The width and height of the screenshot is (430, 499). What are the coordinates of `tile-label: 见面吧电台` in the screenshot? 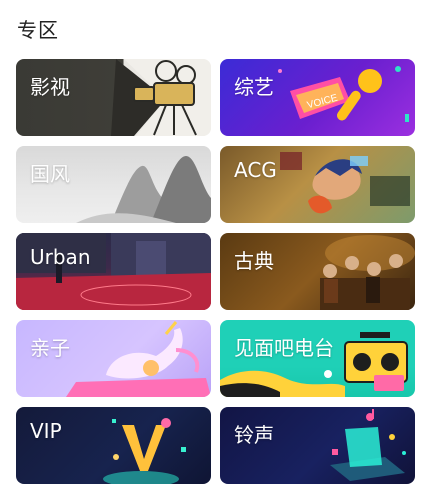 It's located at (284, 348).